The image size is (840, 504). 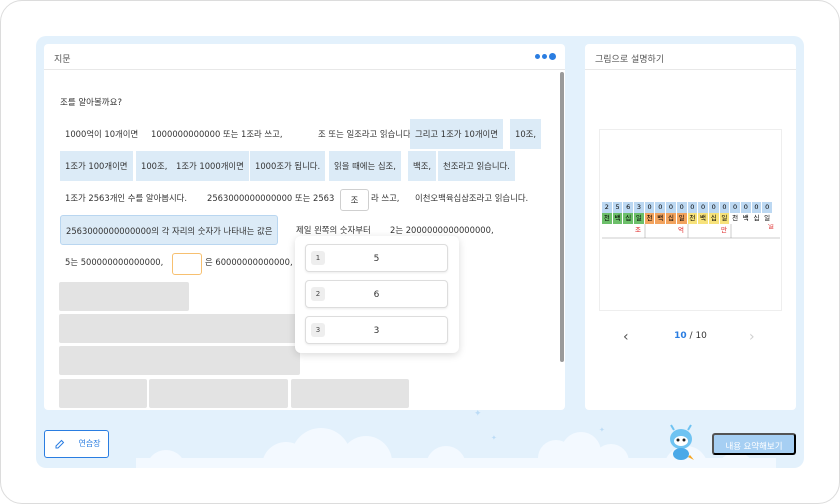 I want to click on sentence-highlighted: 1조가 1000개이면, so click(x=210, y=166).